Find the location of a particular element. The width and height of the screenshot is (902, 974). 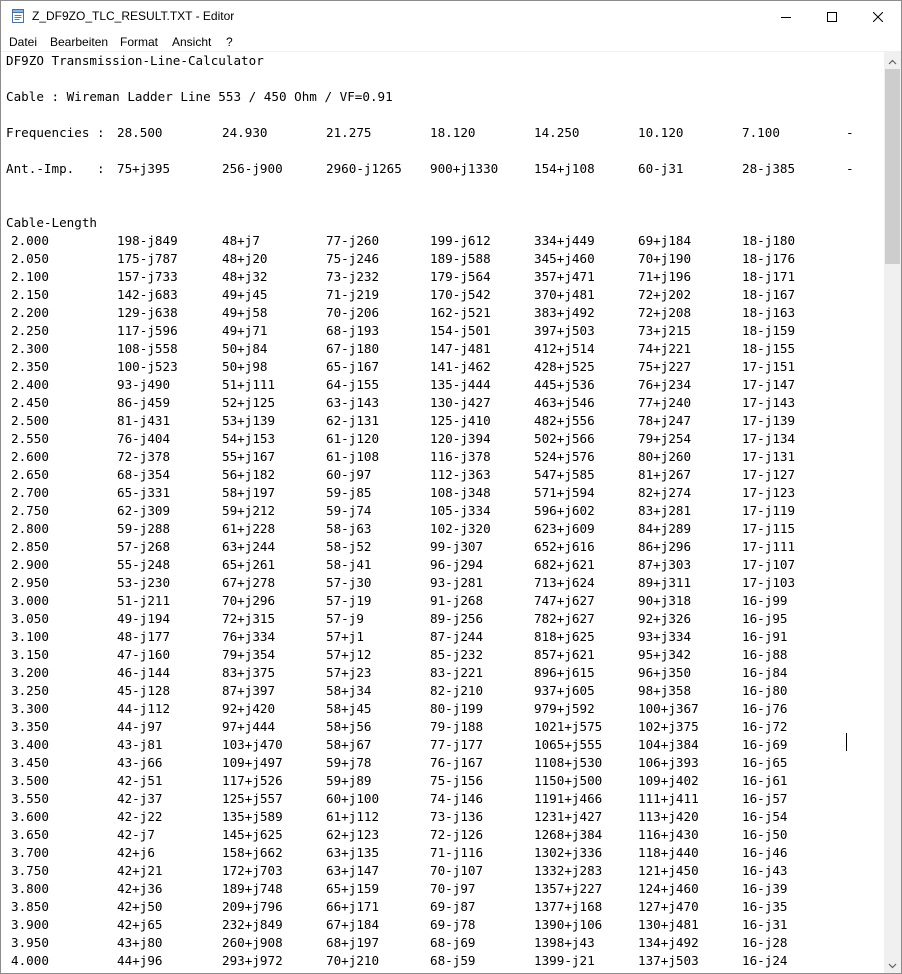

impedance-cell: 52+j125 is located at coordinates (249, 402).